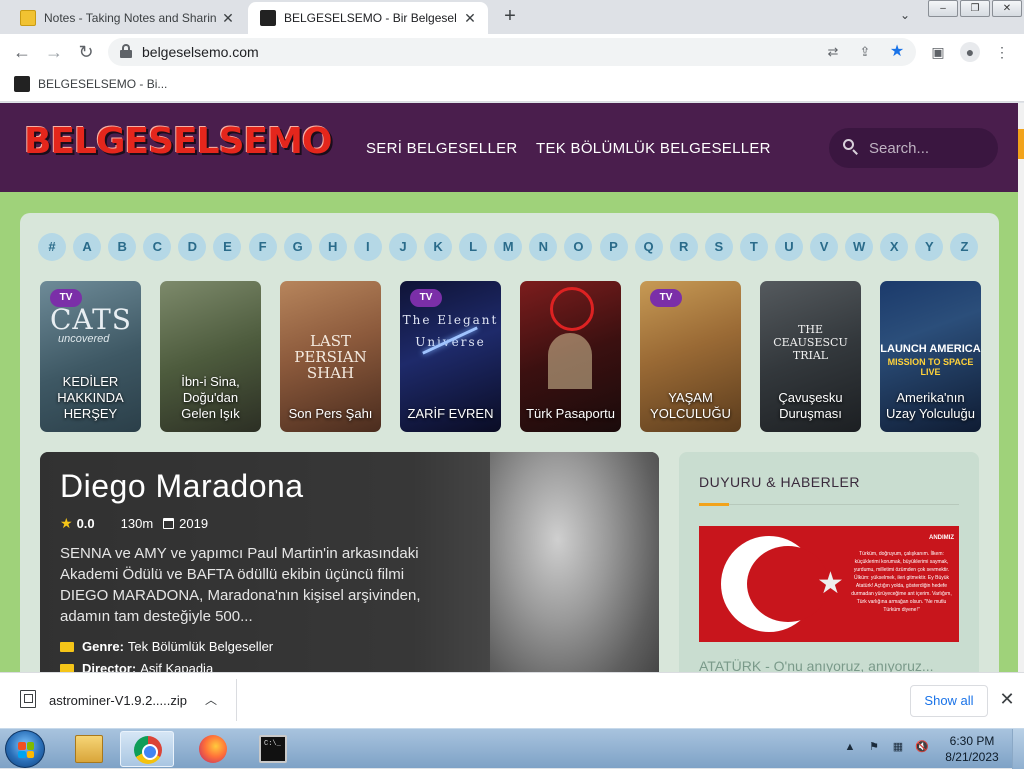 The width and height of the screenshot is (1024, 769). I want to click on letter-filter-f: F, so click(262, 247).